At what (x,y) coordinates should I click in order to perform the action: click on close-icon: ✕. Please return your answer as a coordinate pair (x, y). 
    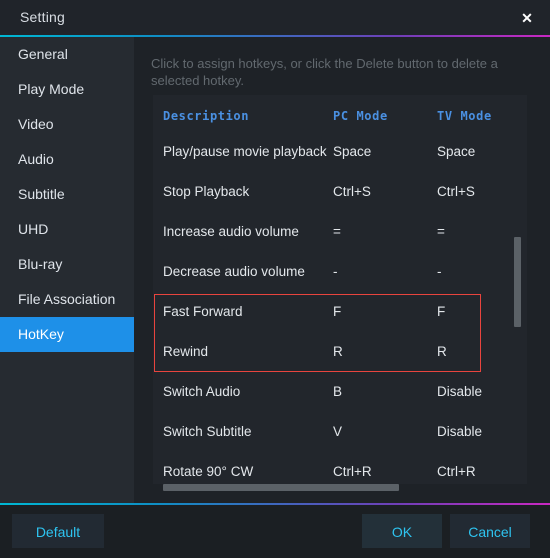
    Looking at the image, I should click on (527, 18).